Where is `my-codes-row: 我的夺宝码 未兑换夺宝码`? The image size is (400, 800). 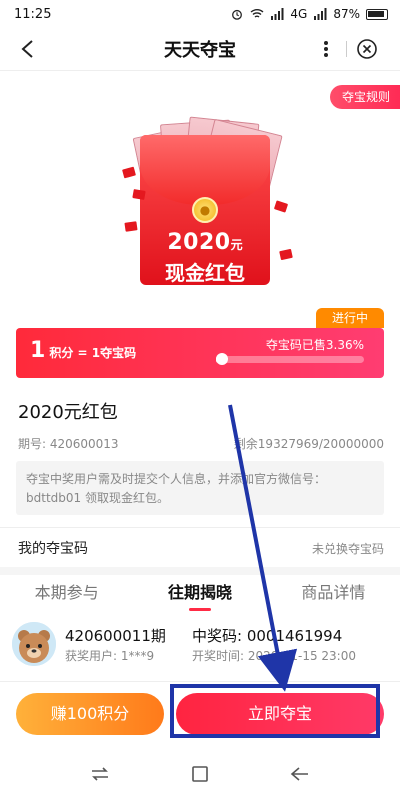
my-codes-row: 我的夺宝码 未兑换夺宝码 is located at coordinates (200, 547).